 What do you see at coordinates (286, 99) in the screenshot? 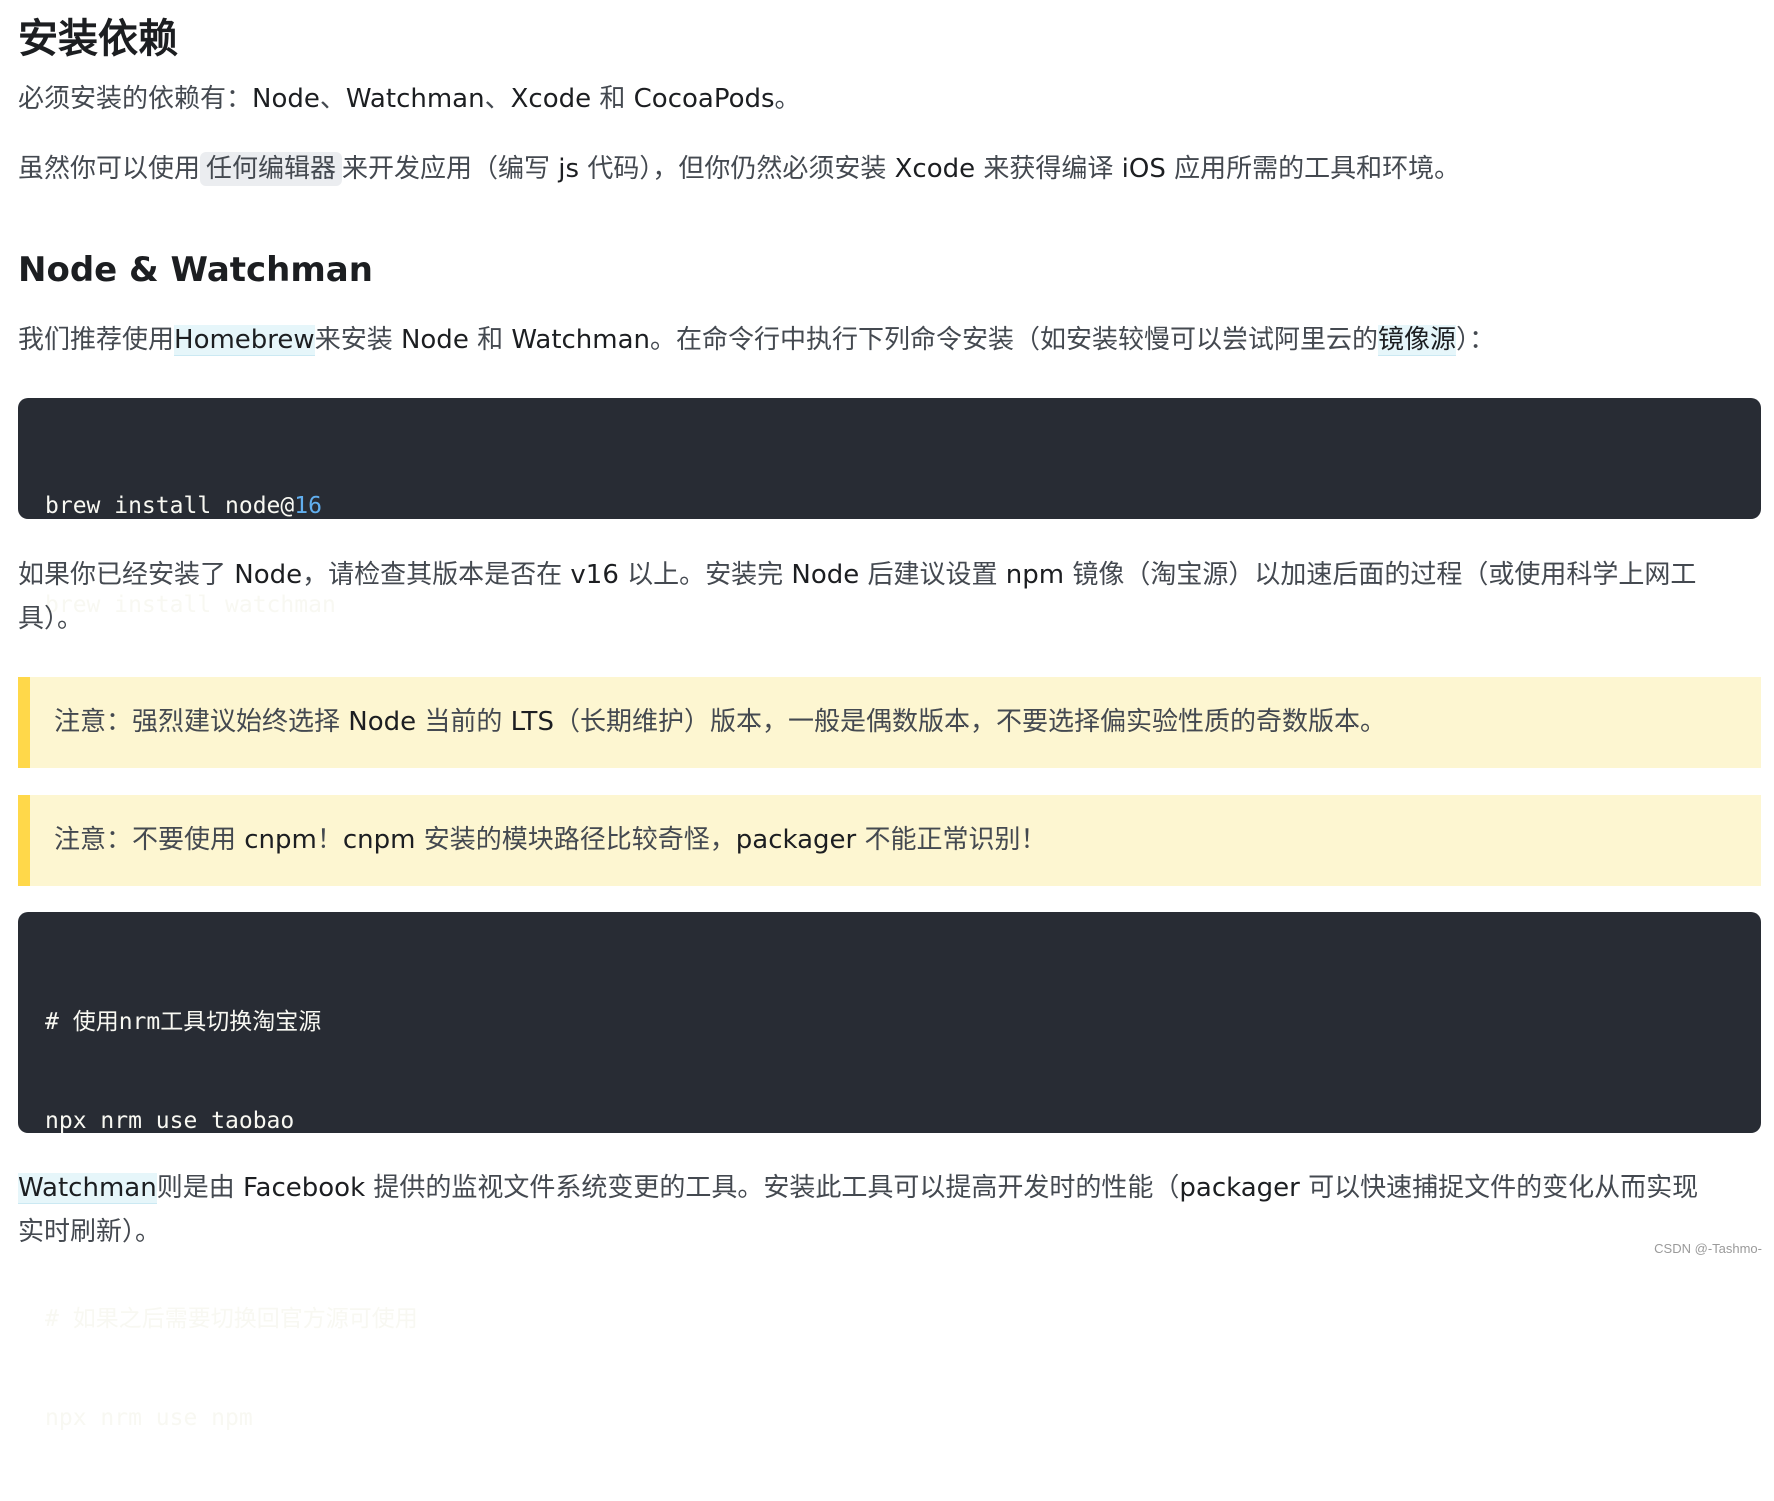
I see `dep-node: Node` at bounding box center [286, 99].